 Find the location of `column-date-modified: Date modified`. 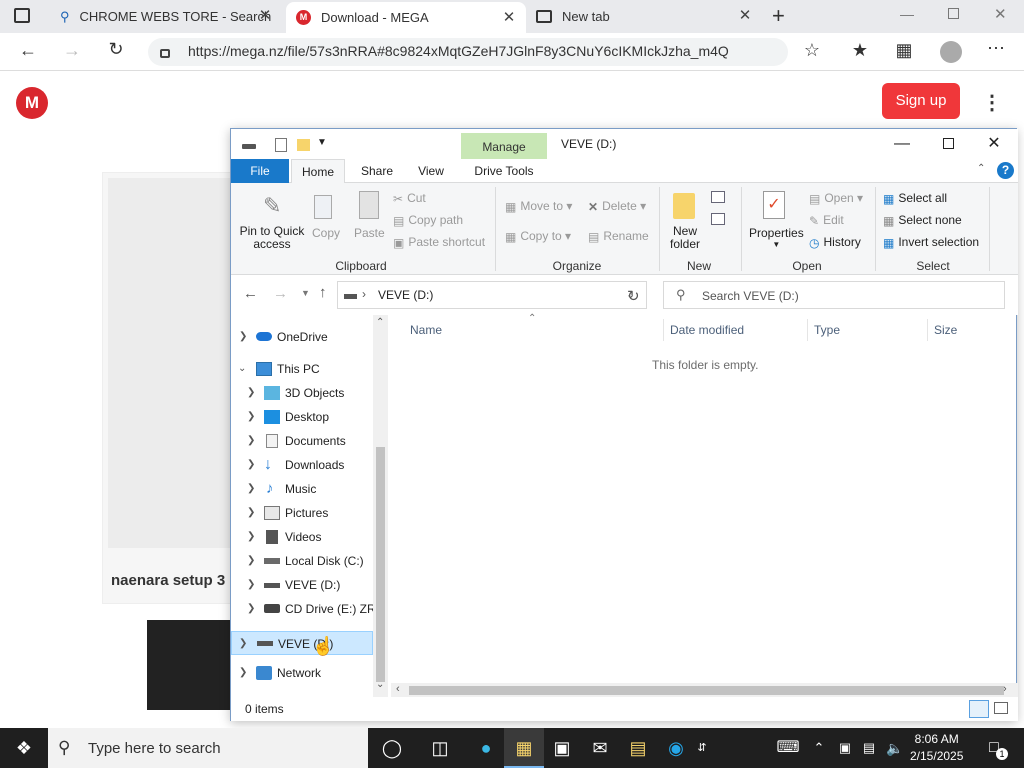

column-date-modified: Date modified is located at coordinates (707, 330).